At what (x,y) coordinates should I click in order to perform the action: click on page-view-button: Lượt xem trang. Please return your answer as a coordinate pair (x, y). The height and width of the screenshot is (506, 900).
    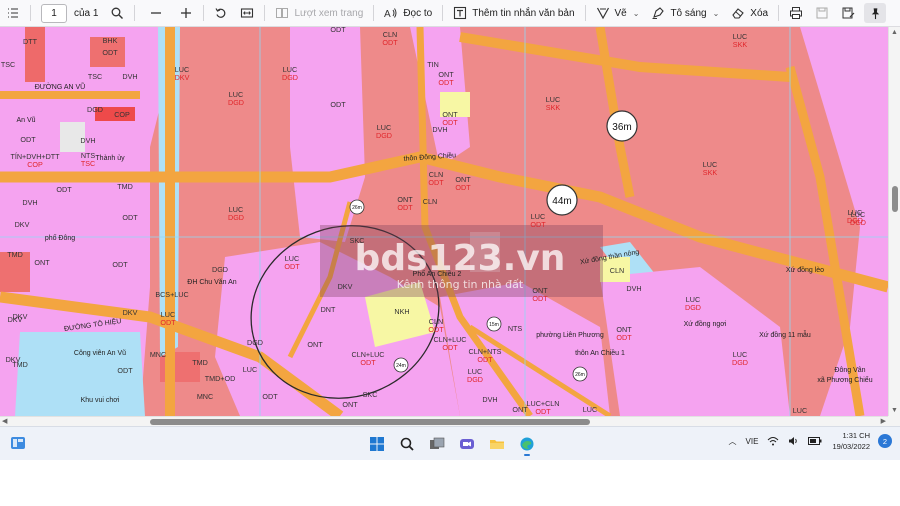
    Looking at the image, I should click on (319, 13).